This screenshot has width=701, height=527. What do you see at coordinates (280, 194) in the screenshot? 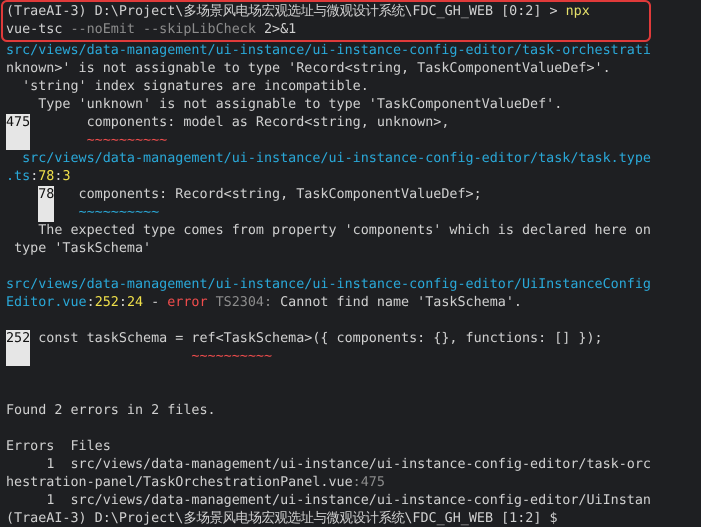
I see `output-text: components: Record<string, TaskComponentValueDef>;` at bounding box center [280, 194].